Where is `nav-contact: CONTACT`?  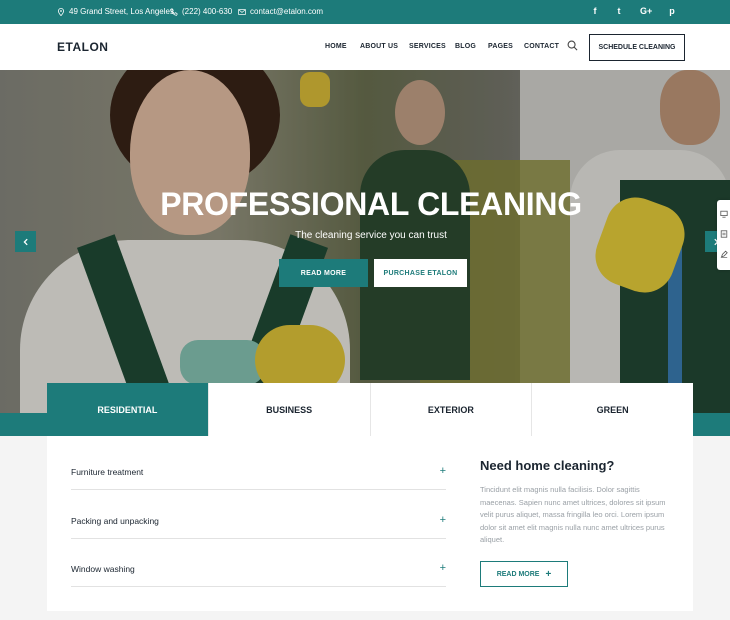
nav-contact: CONTACT is located at coordinates (541, 46).